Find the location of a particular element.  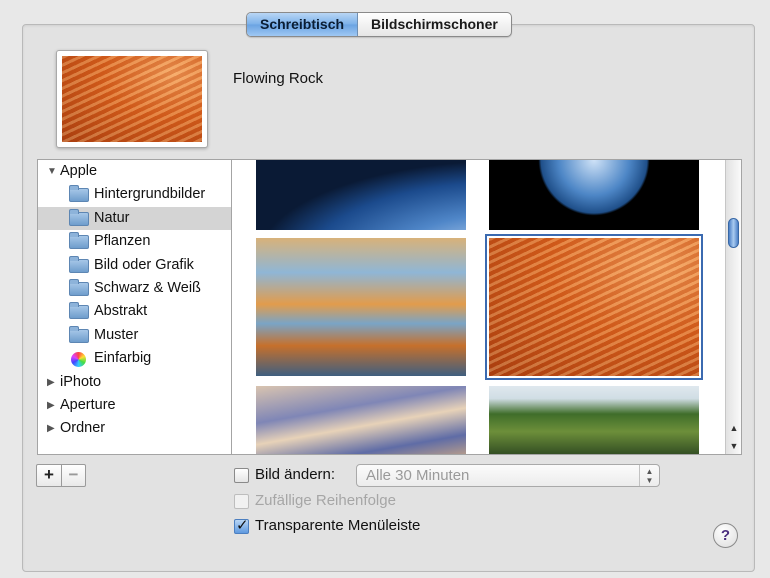

vertical-scrollbar: ▲ ▼ is located at coordinates (733, 307).